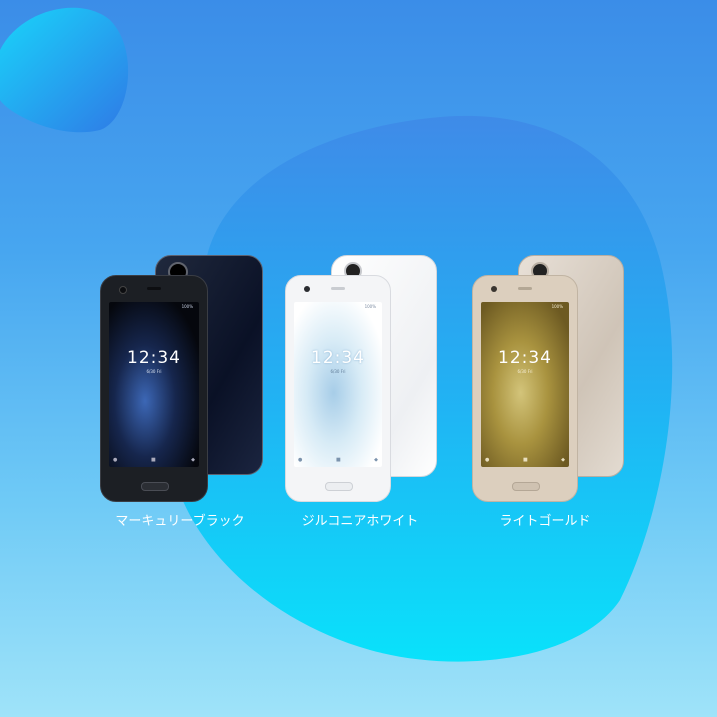  I want to click on color-label: マーキュリーブラック, so click(180, 521).